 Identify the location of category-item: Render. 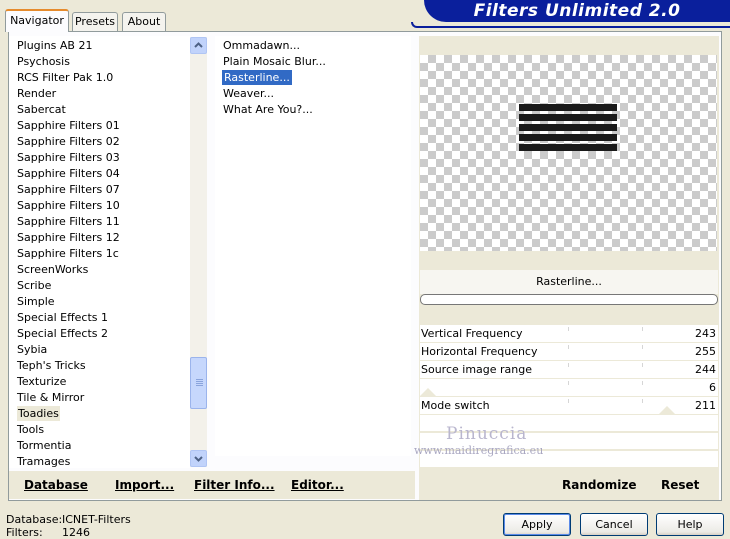
(36, 93).